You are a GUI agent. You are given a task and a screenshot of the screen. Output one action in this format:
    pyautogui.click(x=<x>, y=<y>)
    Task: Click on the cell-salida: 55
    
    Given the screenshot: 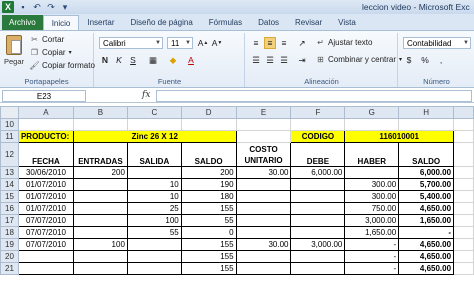 What is the action you would take?
    pyautogui.click(x=154, y=232)
    